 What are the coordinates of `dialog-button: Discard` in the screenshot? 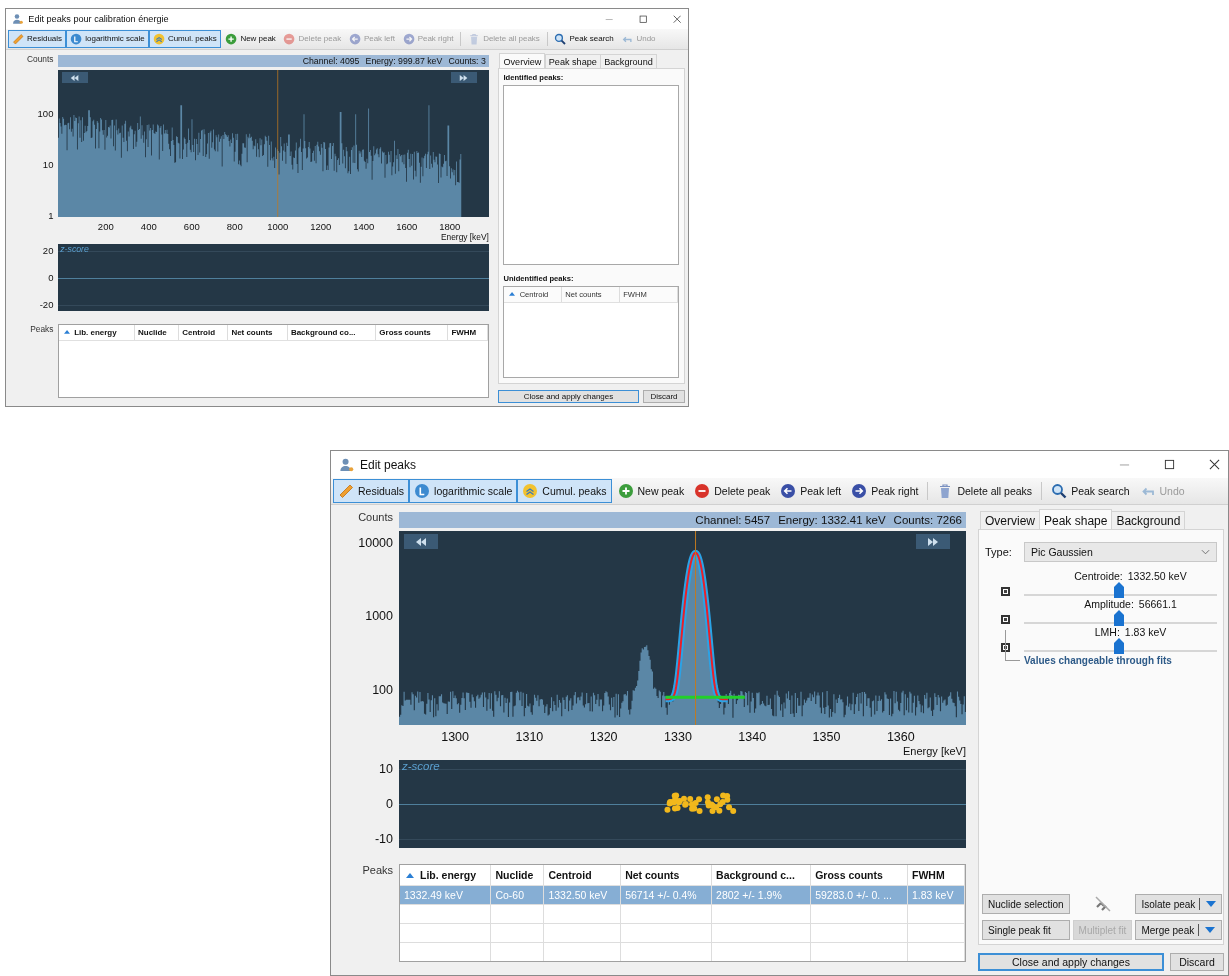 It's located at (1197, 962).